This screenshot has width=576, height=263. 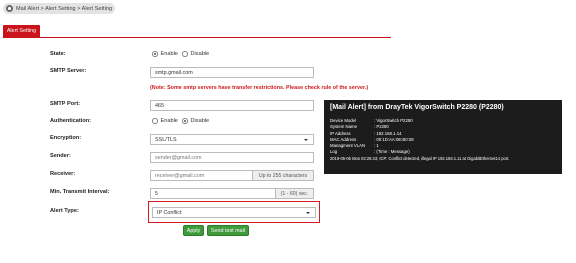 What do you see at coordinates (392, 152) in the screenshot?
I see `mail-info-value: : (Time : Message)` at bounding box center [392, 152].